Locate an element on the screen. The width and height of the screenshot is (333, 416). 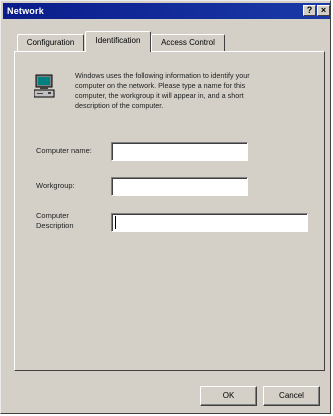
text-cursor is located at coordinates (115, 222).